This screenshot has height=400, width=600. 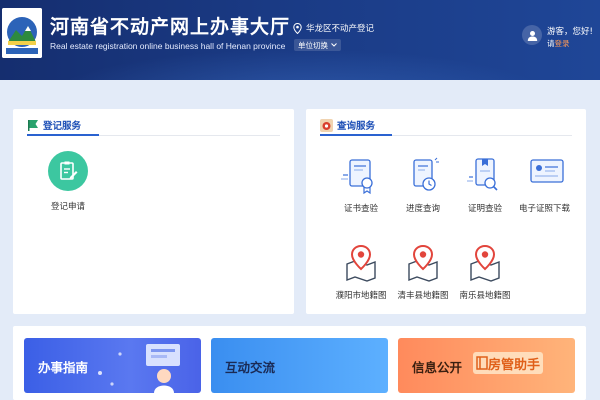 I want to click on info-disclosure-banner: 信息公开 房管助手, so click(x=486, y=365).